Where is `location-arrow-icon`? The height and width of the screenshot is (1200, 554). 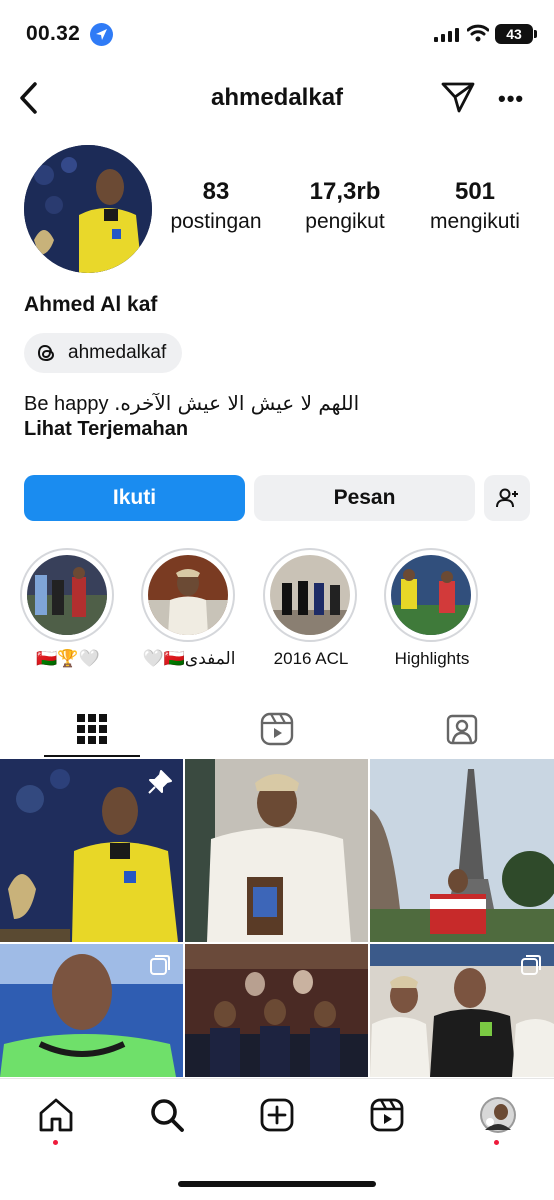
location-arrow-icon is located at coordinates (101, 34).